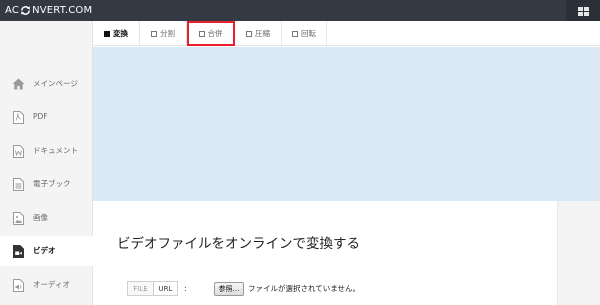 This screenshot has height=305, width=600. I want to click on pdf-file-icon, so click(18, 117).